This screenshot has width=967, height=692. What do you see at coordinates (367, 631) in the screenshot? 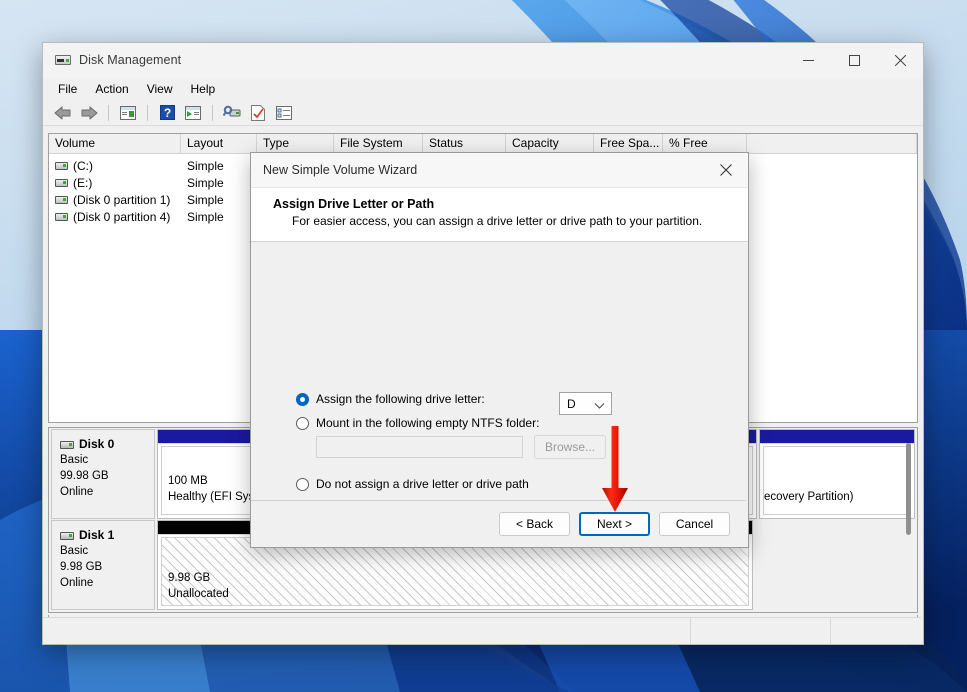
I see `status-segment-main` at bounding box center [367, 631].